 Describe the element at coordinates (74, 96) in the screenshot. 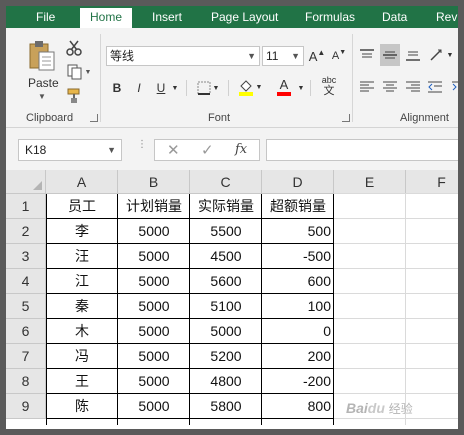

I see `format-painter-button` at that location.